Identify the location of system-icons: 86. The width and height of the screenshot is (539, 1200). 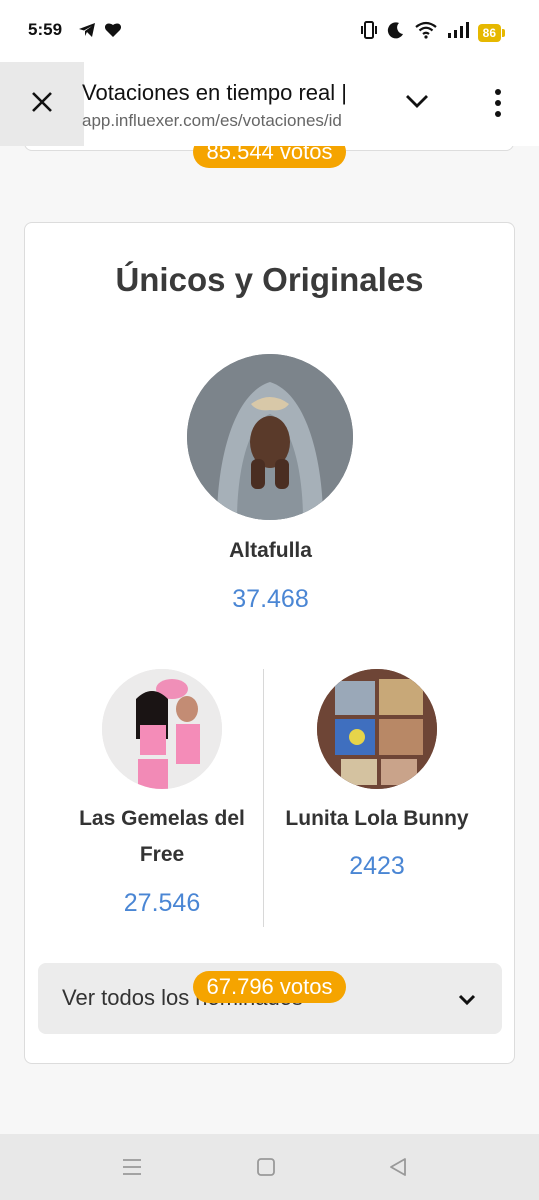
(433, 32).